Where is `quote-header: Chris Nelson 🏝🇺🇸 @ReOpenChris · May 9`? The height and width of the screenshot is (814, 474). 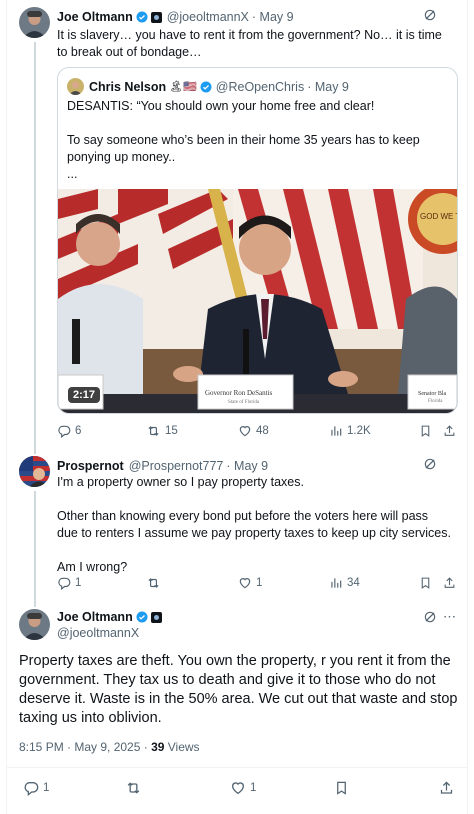 quote-header: Chris Nelson 🏝🇺🇸 @ReOpenChris · May 9 is located at coordinates (219, 87).